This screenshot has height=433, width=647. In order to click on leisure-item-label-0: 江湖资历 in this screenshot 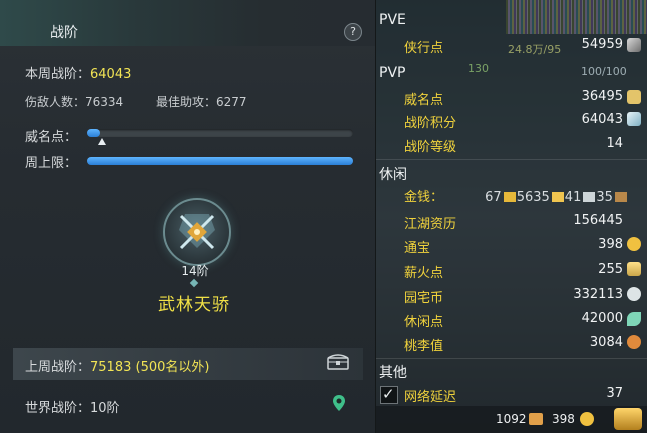, I will do `click(430, 224)`.